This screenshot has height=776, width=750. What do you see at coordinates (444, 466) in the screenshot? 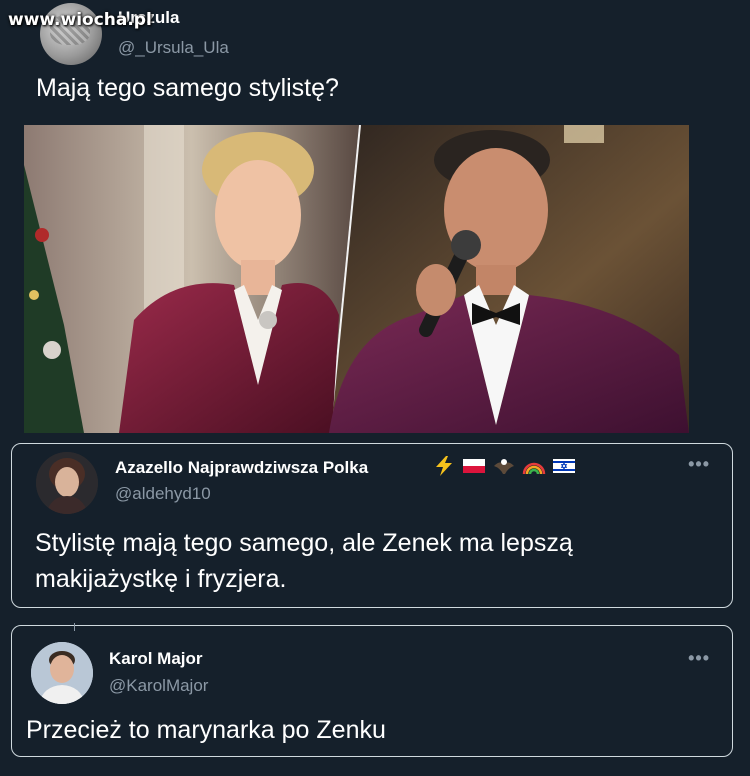
I see `lightning-icon` at bounding box center [444, 466].